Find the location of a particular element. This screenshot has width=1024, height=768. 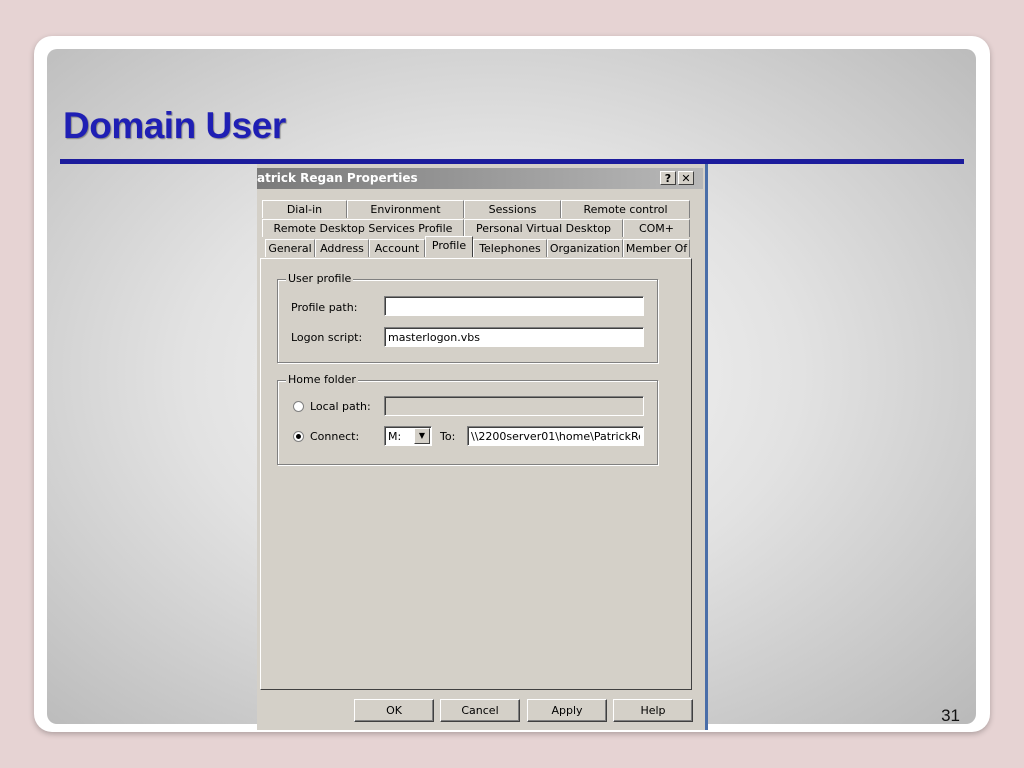

tab-sessions: Sessions is located at coordinates (512, 209).